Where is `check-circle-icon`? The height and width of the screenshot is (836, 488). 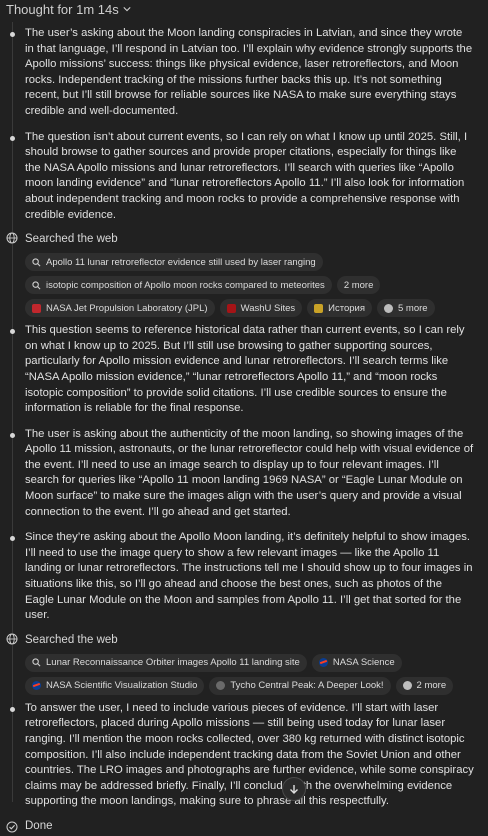
check-circle-icon is located at coordinates (12, 826).